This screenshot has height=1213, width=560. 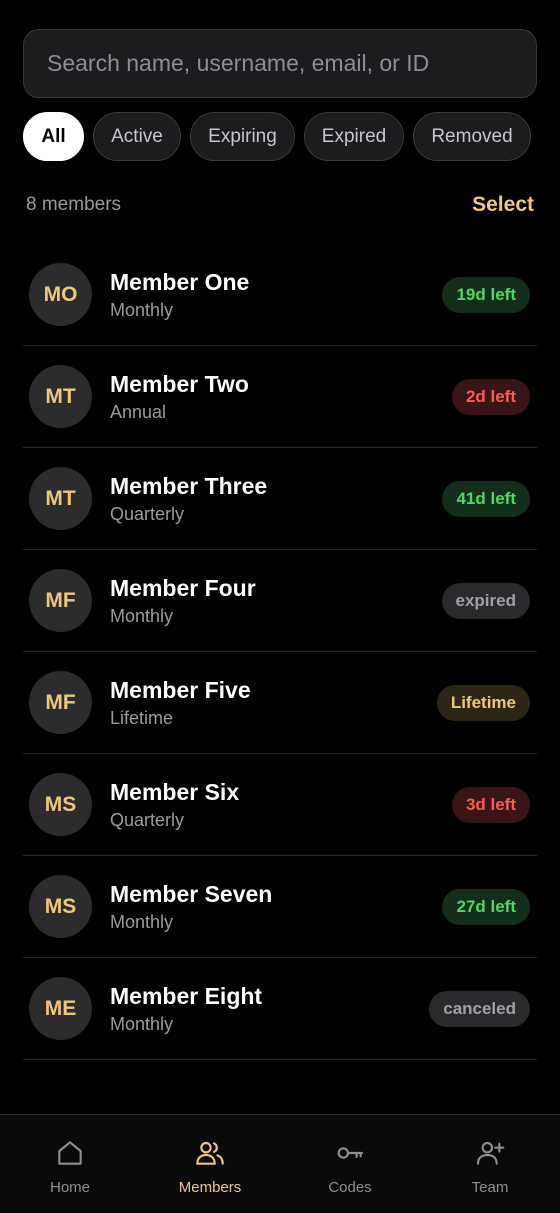 I want to click on avatar: ME, so click(x=60, y=1008).